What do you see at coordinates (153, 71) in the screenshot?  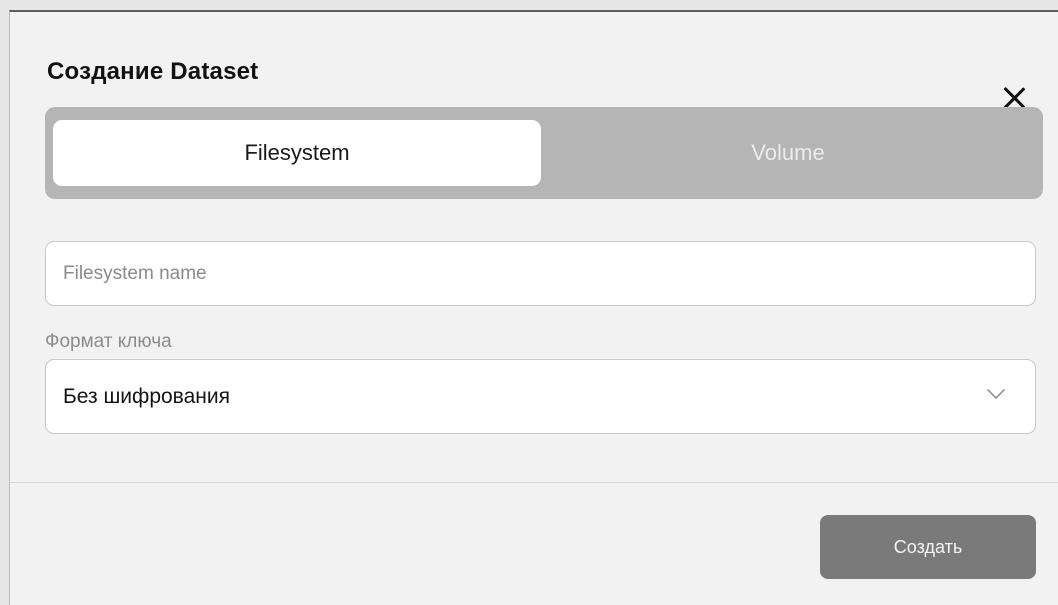 I see `dialog-title: Создание Dataset` at bounding box center [153, 71].